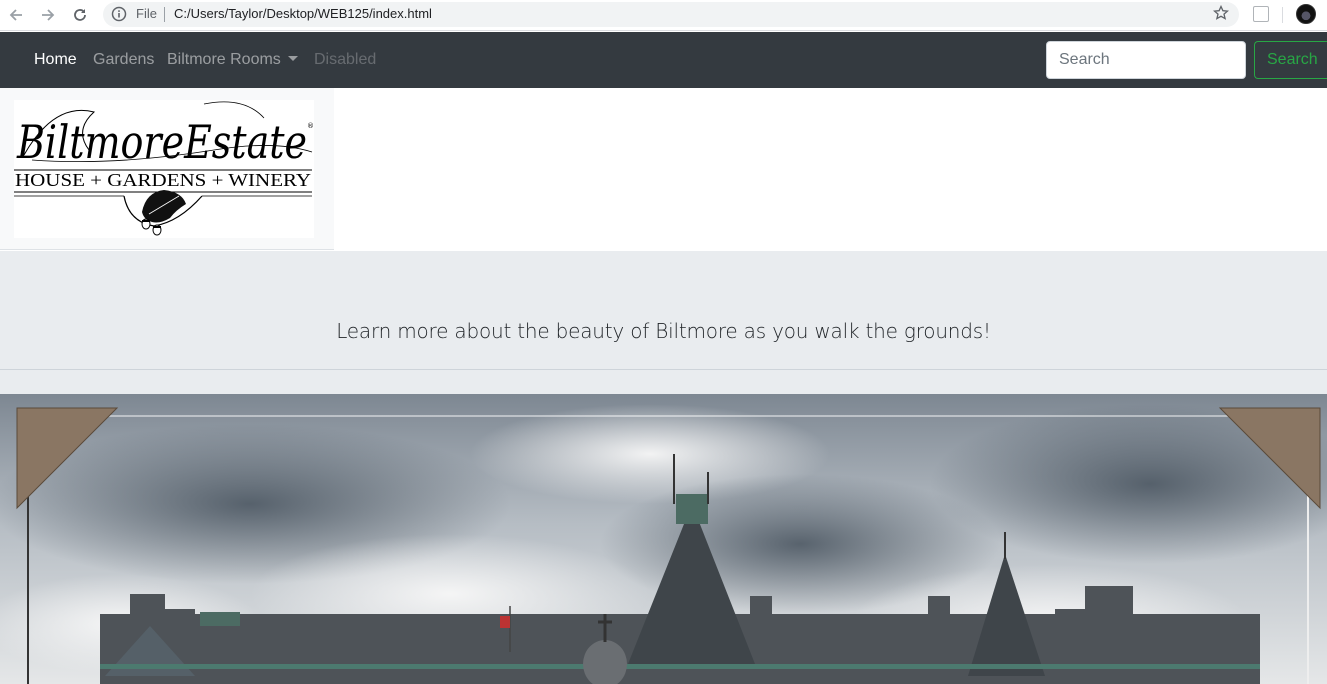 The image size is (1327, 684). Describe the element at coordinates (161, 142) in the screenshot. I see `logo-title: BiltmoreEstate` at that location.